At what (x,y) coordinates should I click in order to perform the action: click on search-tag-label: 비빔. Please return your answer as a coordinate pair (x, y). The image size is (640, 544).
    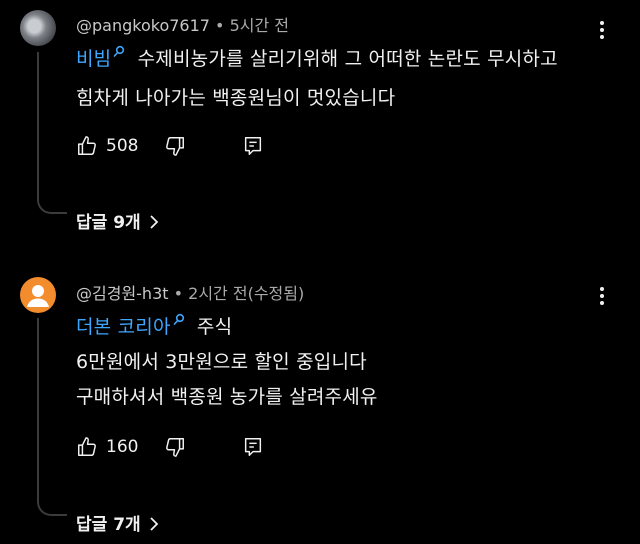
    Looking at the image, I should click on (94, 59).